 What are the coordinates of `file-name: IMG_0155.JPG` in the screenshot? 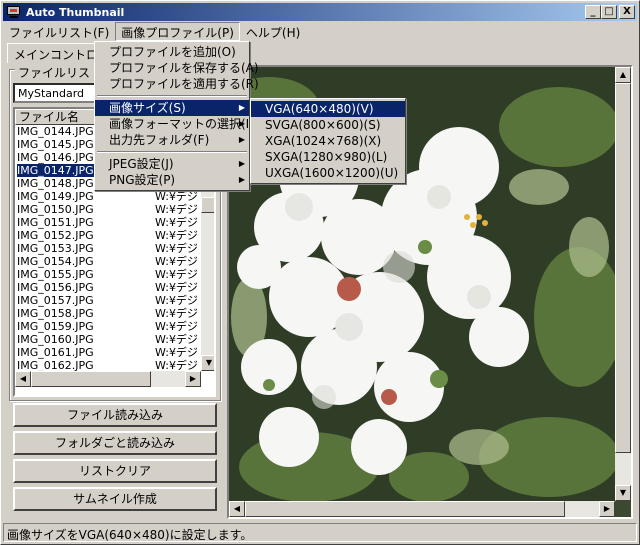 It's located at (55, 274).